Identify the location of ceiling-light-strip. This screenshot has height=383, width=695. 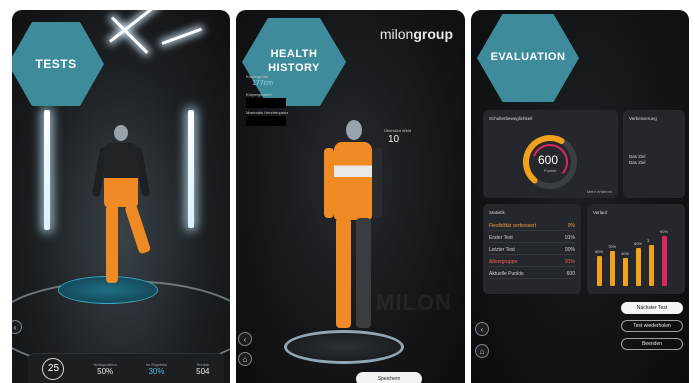
(181, 36).